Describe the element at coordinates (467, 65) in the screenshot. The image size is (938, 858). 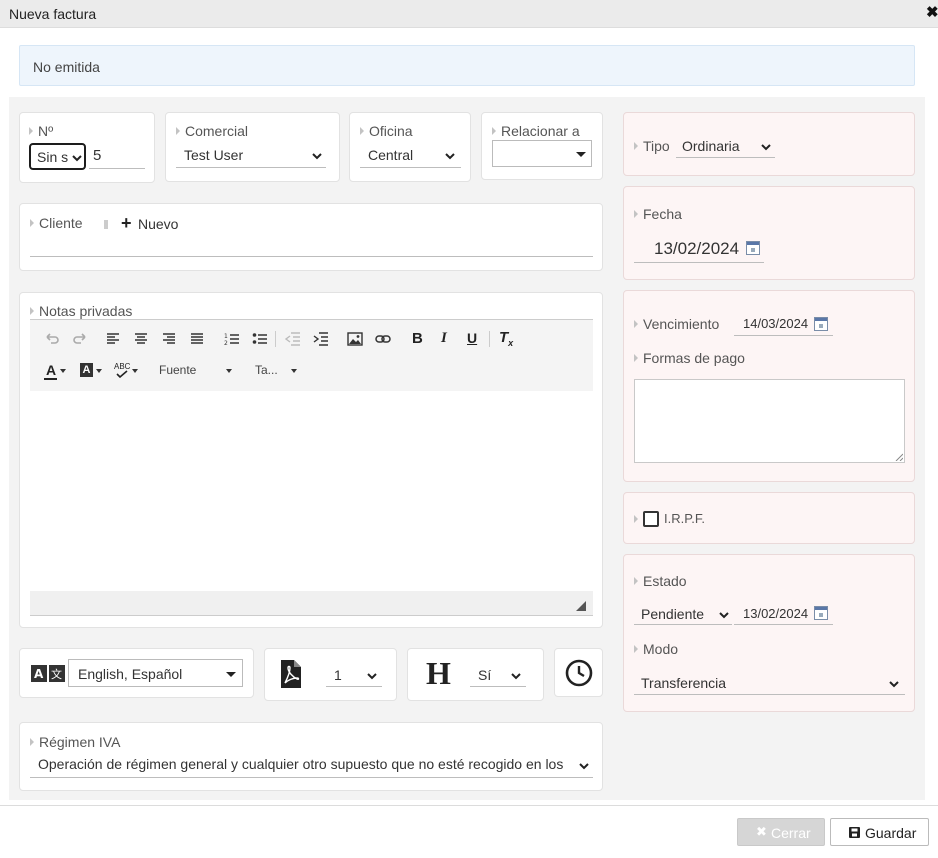
I see `status-notice: No emitida` at that location.